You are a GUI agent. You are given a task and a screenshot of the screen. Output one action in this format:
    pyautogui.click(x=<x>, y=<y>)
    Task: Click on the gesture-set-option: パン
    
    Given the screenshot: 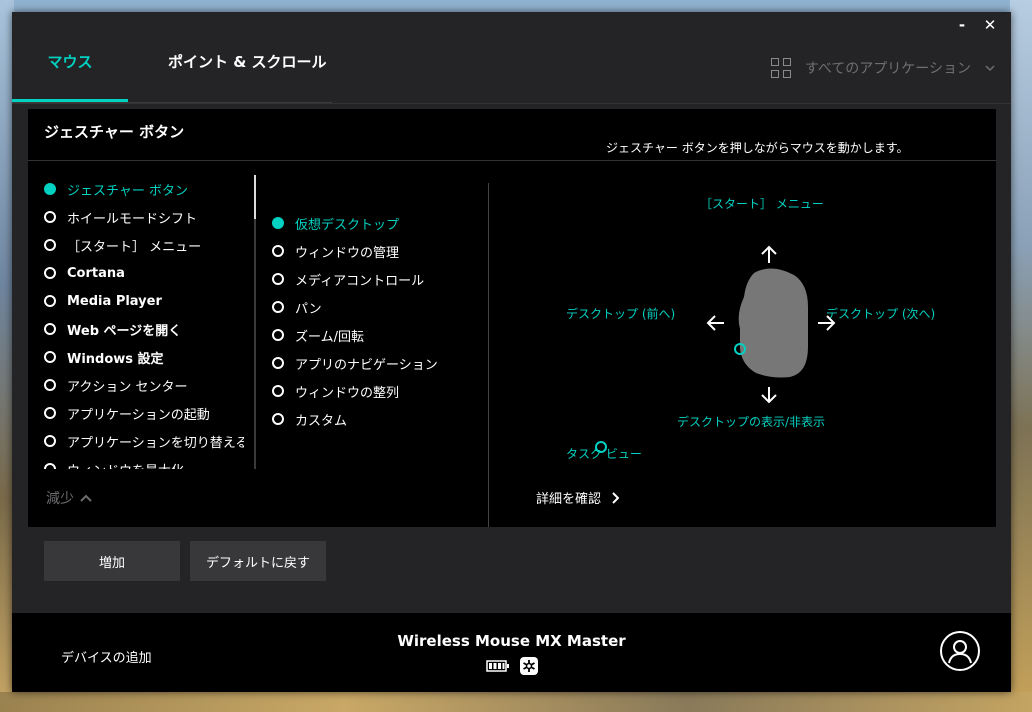 What is the action you would take?
    pyautogui.click(x=372, y=307)
    